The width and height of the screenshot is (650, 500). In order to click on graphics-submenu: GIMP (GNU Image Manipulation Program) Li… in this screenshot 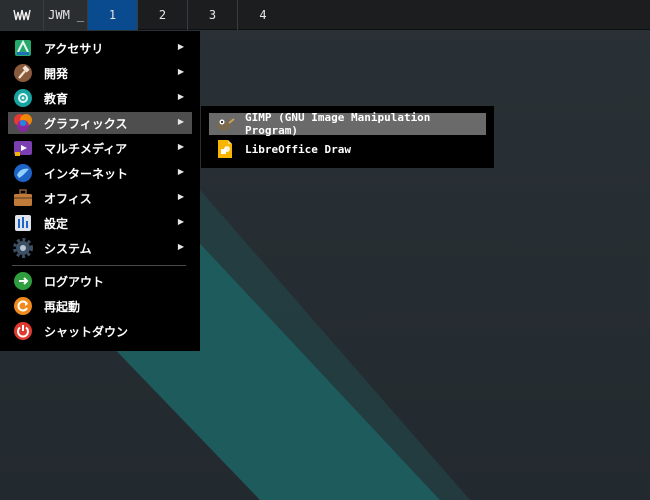, I will do `click(347, 137)`.